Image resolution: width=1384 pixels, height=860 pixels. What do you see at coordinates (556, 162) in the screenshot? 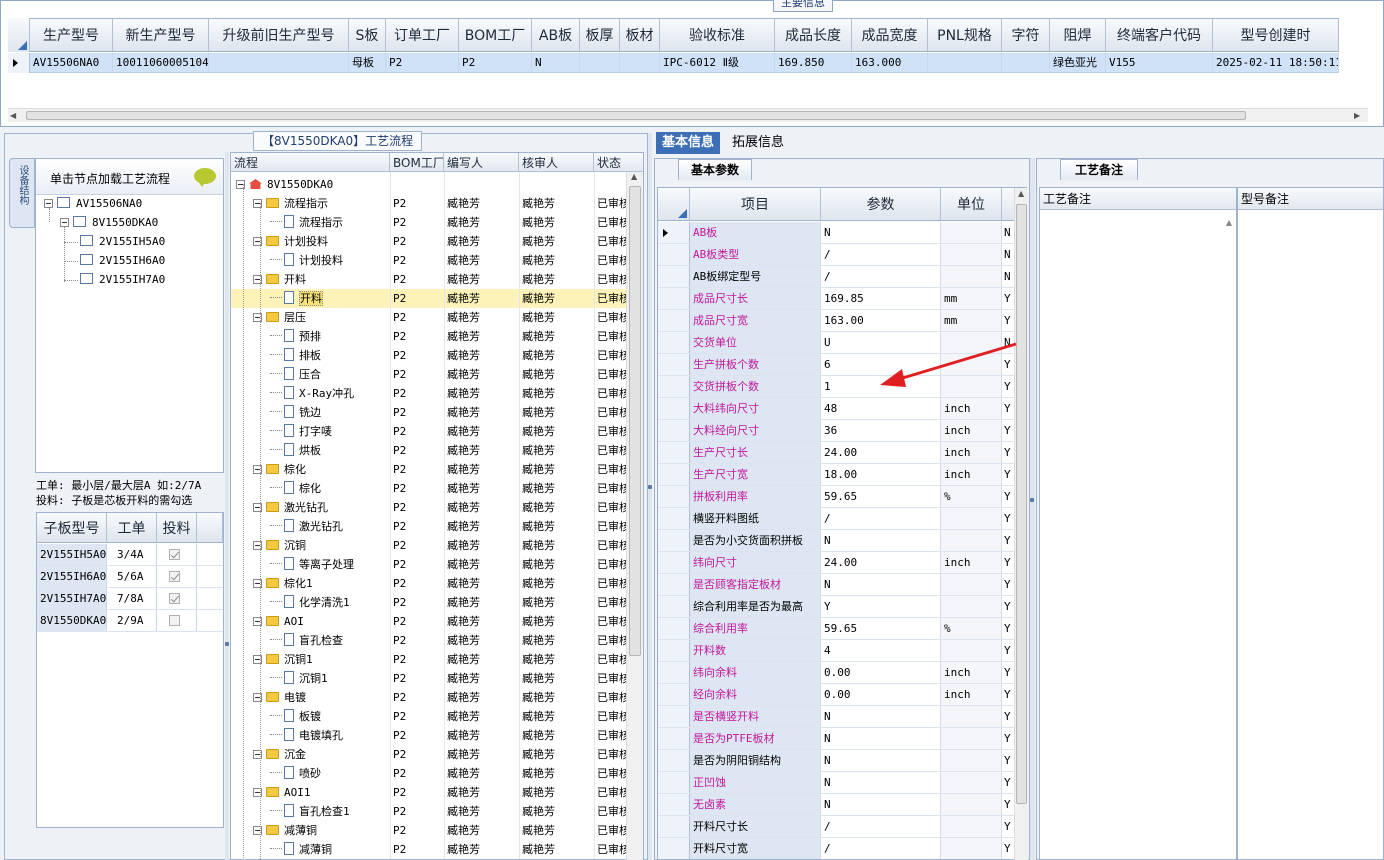
I see `flow-column-header: 核审人` at bounding box center [556, 162].